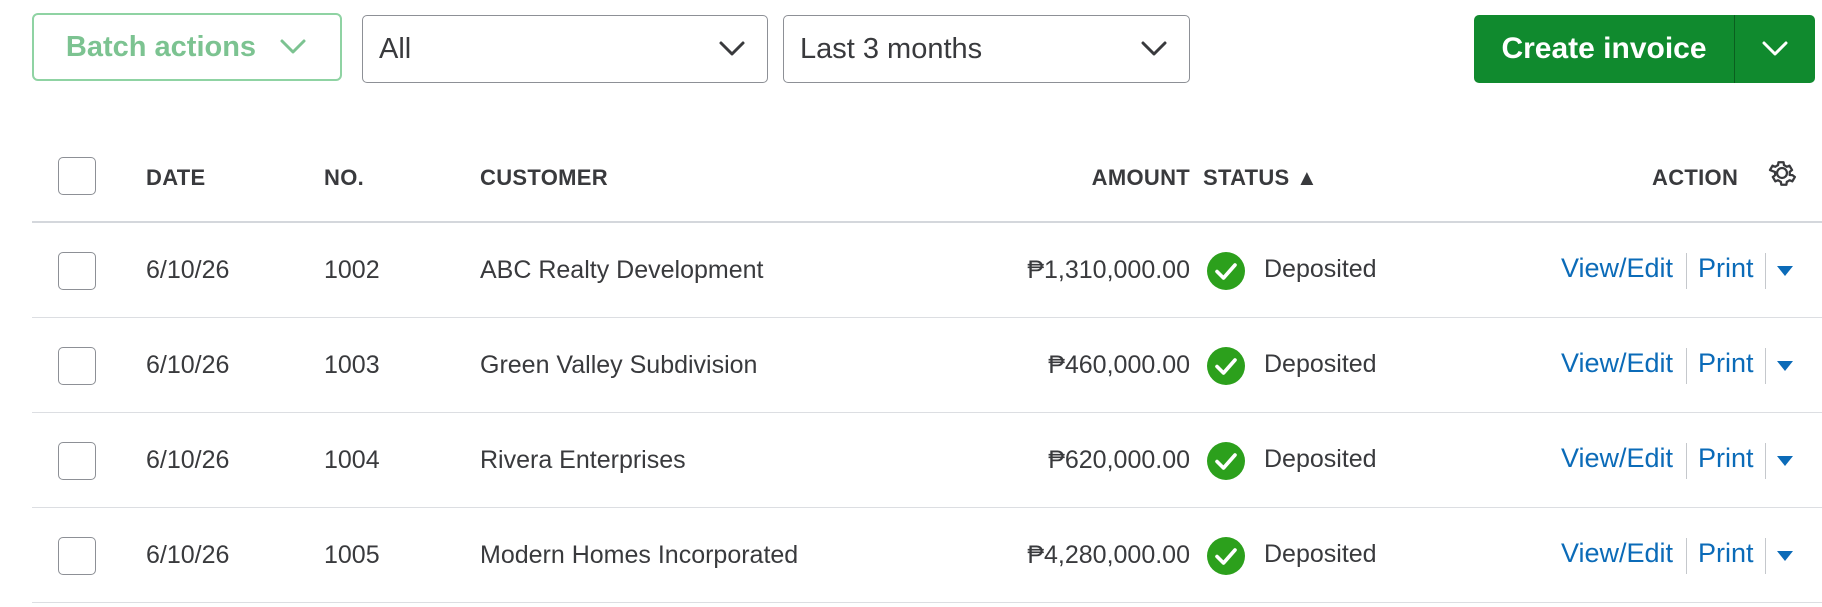 The image size is (1822, 607). Describe the element at coordinates (565, 49) in the screenshot. I see `type-filter-select: All` at that location.